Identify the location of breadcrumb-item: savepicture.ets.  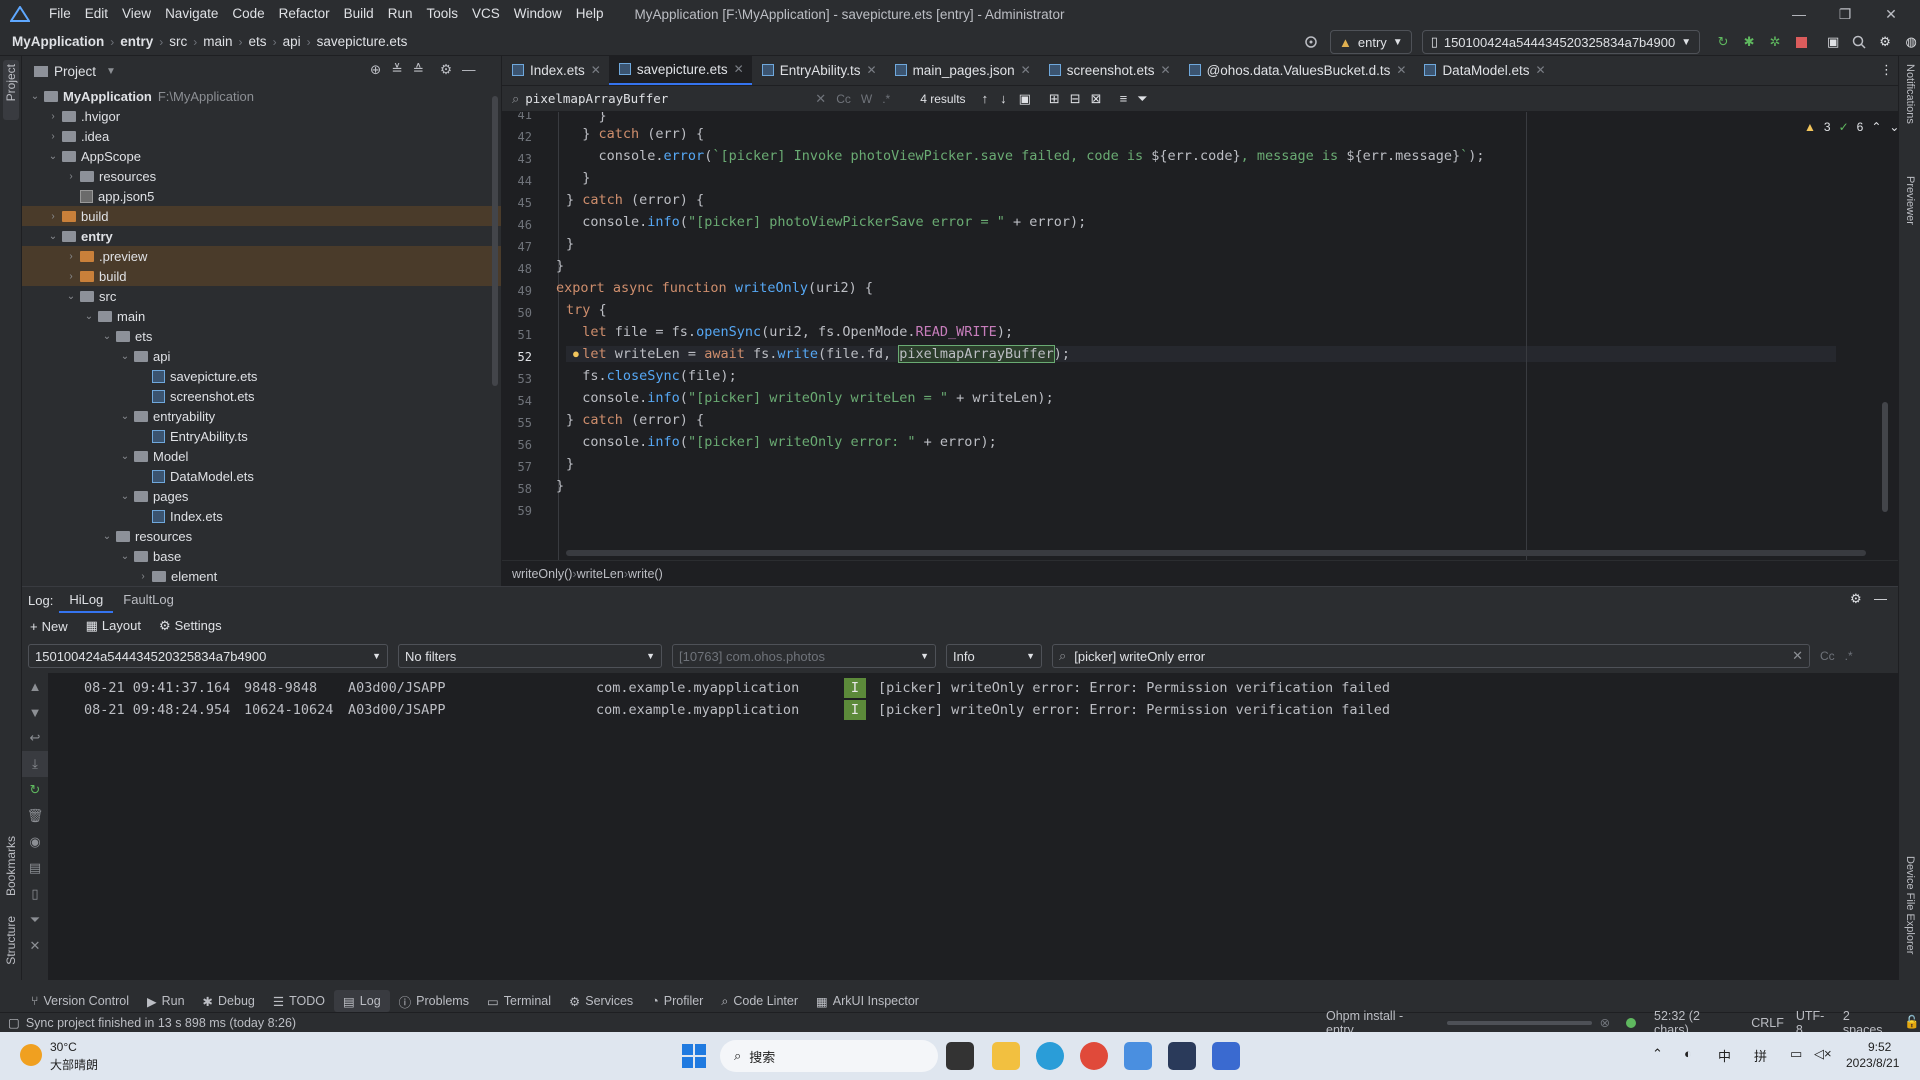
(362, 41).